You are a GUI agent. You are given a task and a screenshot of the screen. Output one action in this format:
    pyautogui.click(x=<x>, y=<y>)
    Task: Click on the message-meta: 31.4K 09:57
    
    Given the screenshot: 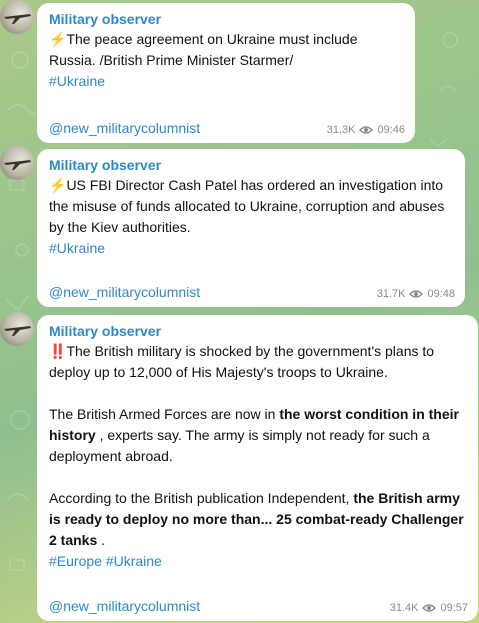 What is the action you would take?
    pyautogui.click(x=429, y=608)
    